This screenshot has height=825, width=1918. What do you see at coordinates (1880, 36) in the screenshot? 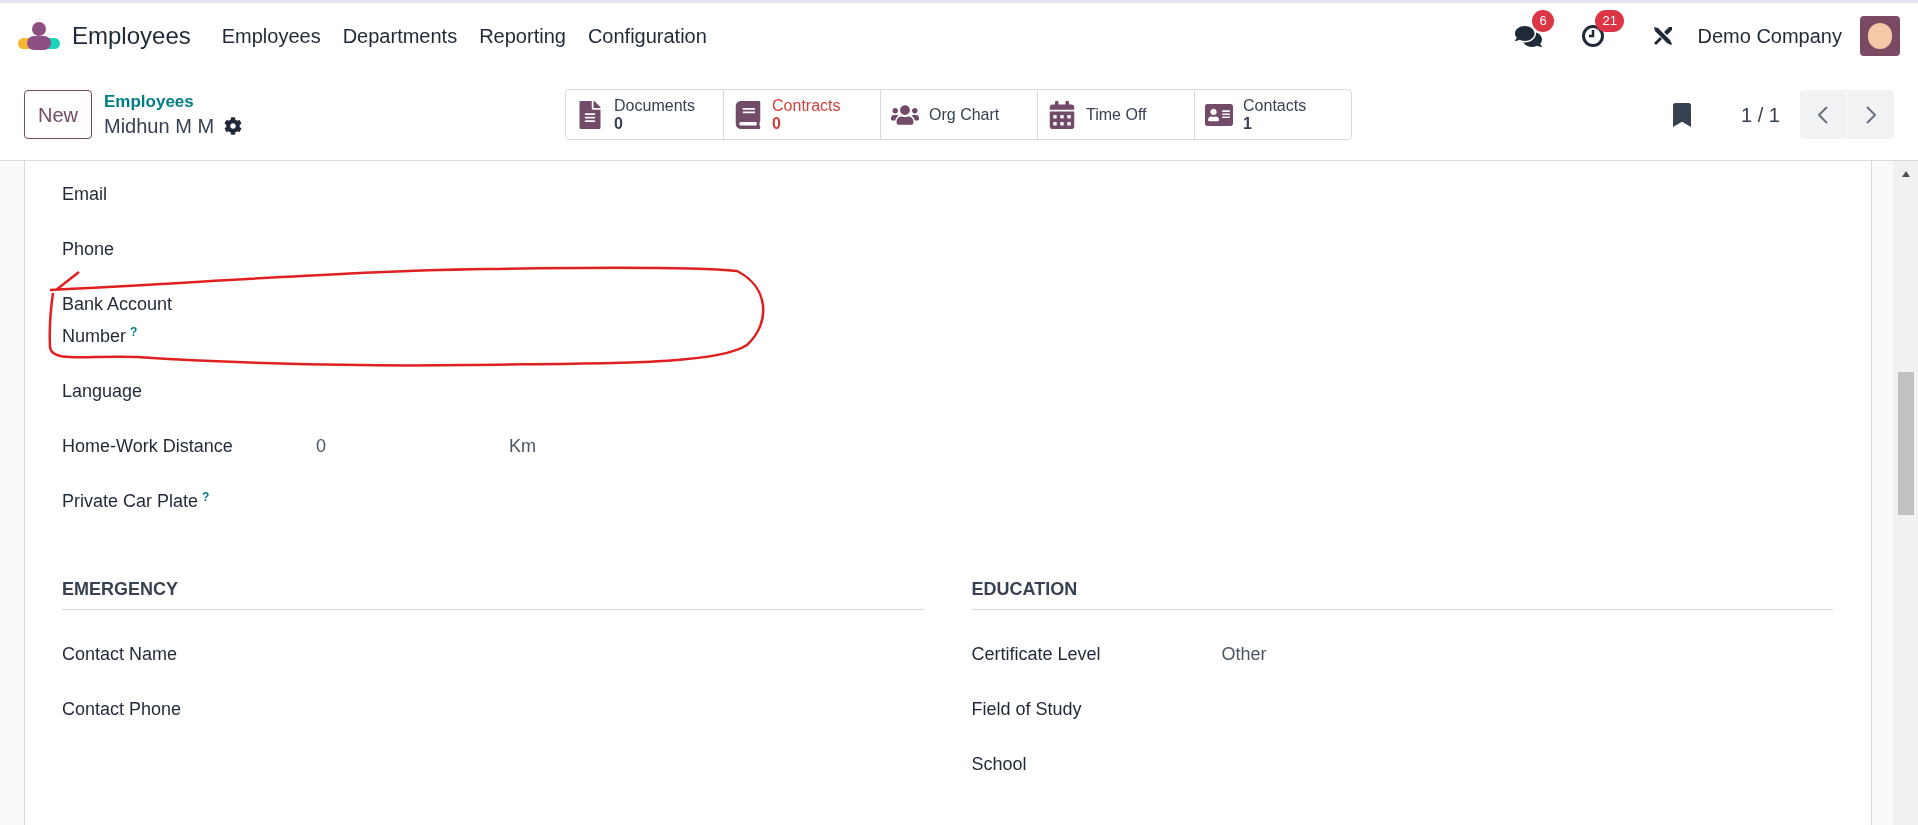
I see `user-avatar` at bounding box center [1880, 36].